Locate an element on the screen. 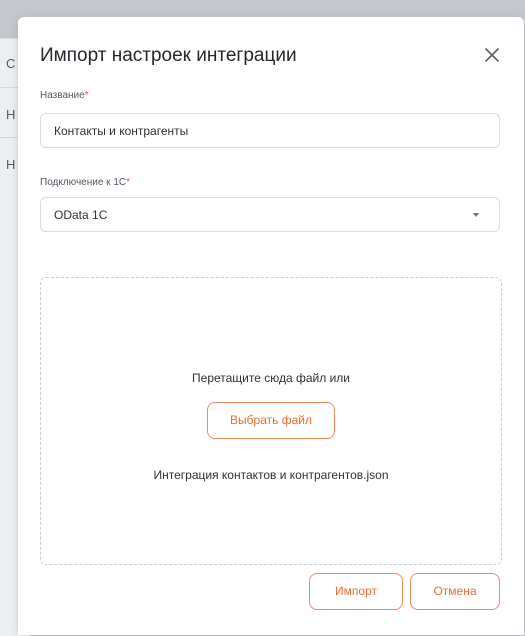 The height and width of the screenshot is (636, 525). dialog-title: Импорт настроек интеграции is located at coordinates (168, 55).